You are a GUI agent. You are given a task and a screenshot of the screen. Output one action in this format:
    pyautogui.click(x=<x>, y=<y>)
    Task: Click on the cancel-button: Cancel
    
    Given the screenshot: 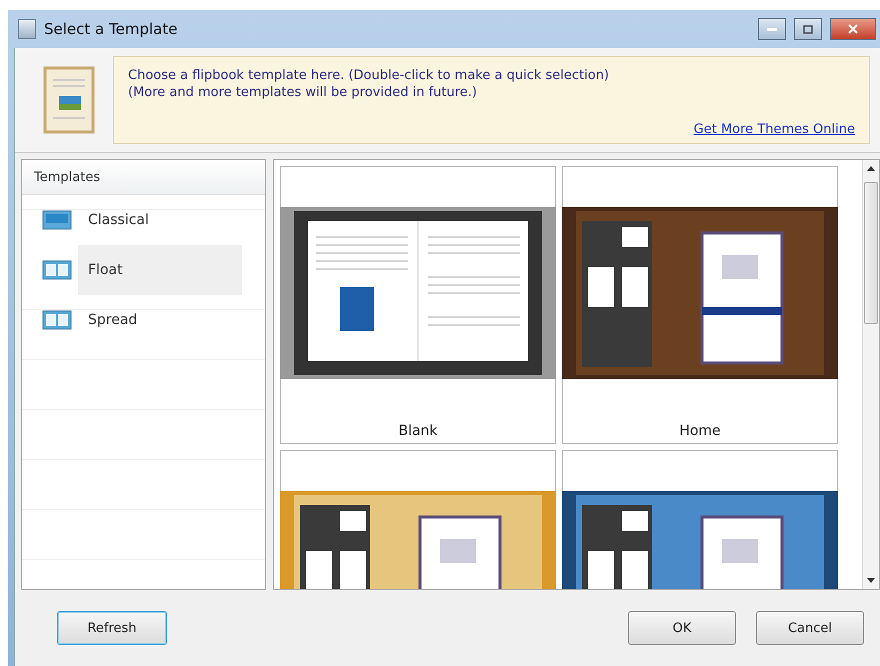 What is the action you would take?
    pyautogui.click(x=810, y=628)
    